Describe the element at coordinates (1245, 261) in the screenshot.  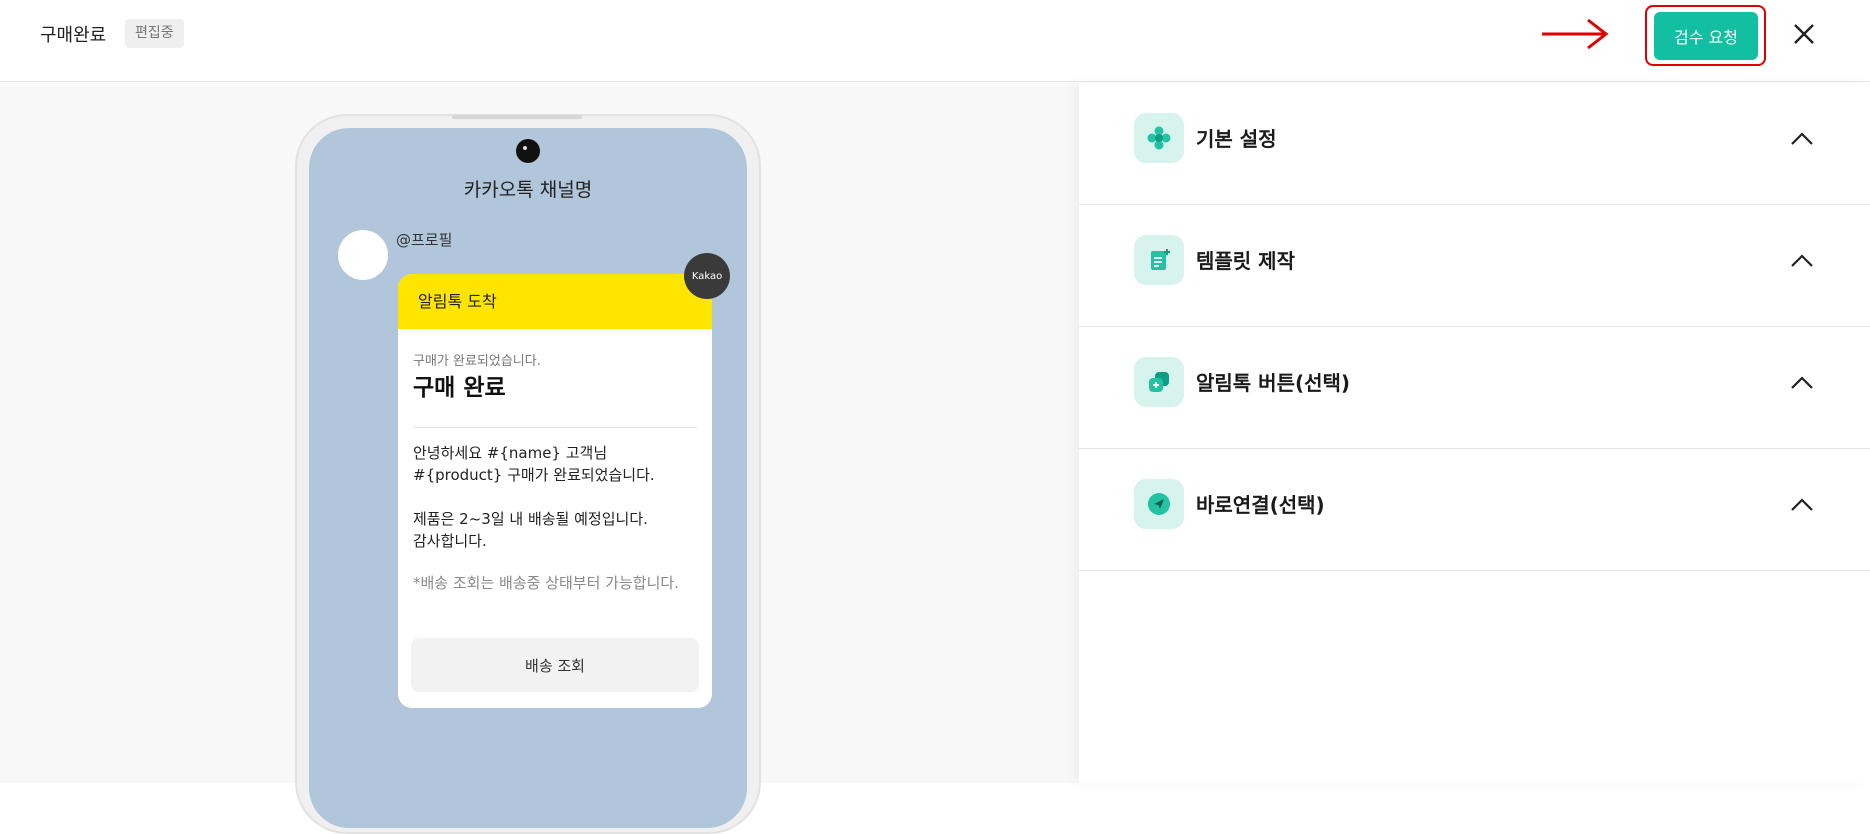
I see `section-label: 템플릿 제작` at that location.